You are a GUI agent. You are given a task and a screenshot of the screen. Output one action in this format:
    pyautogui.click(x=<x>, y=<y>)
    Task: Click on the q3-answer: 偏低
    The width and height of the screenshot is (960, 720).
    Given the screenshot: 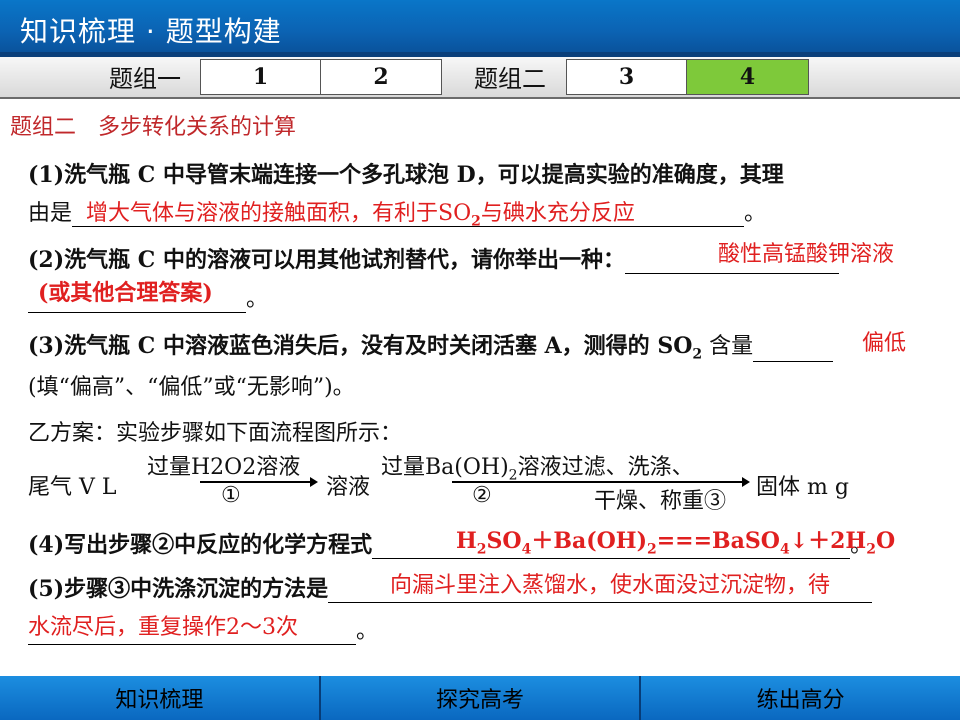 What is the action you would take?
    pyautogui.click(x=884, y=343)
    